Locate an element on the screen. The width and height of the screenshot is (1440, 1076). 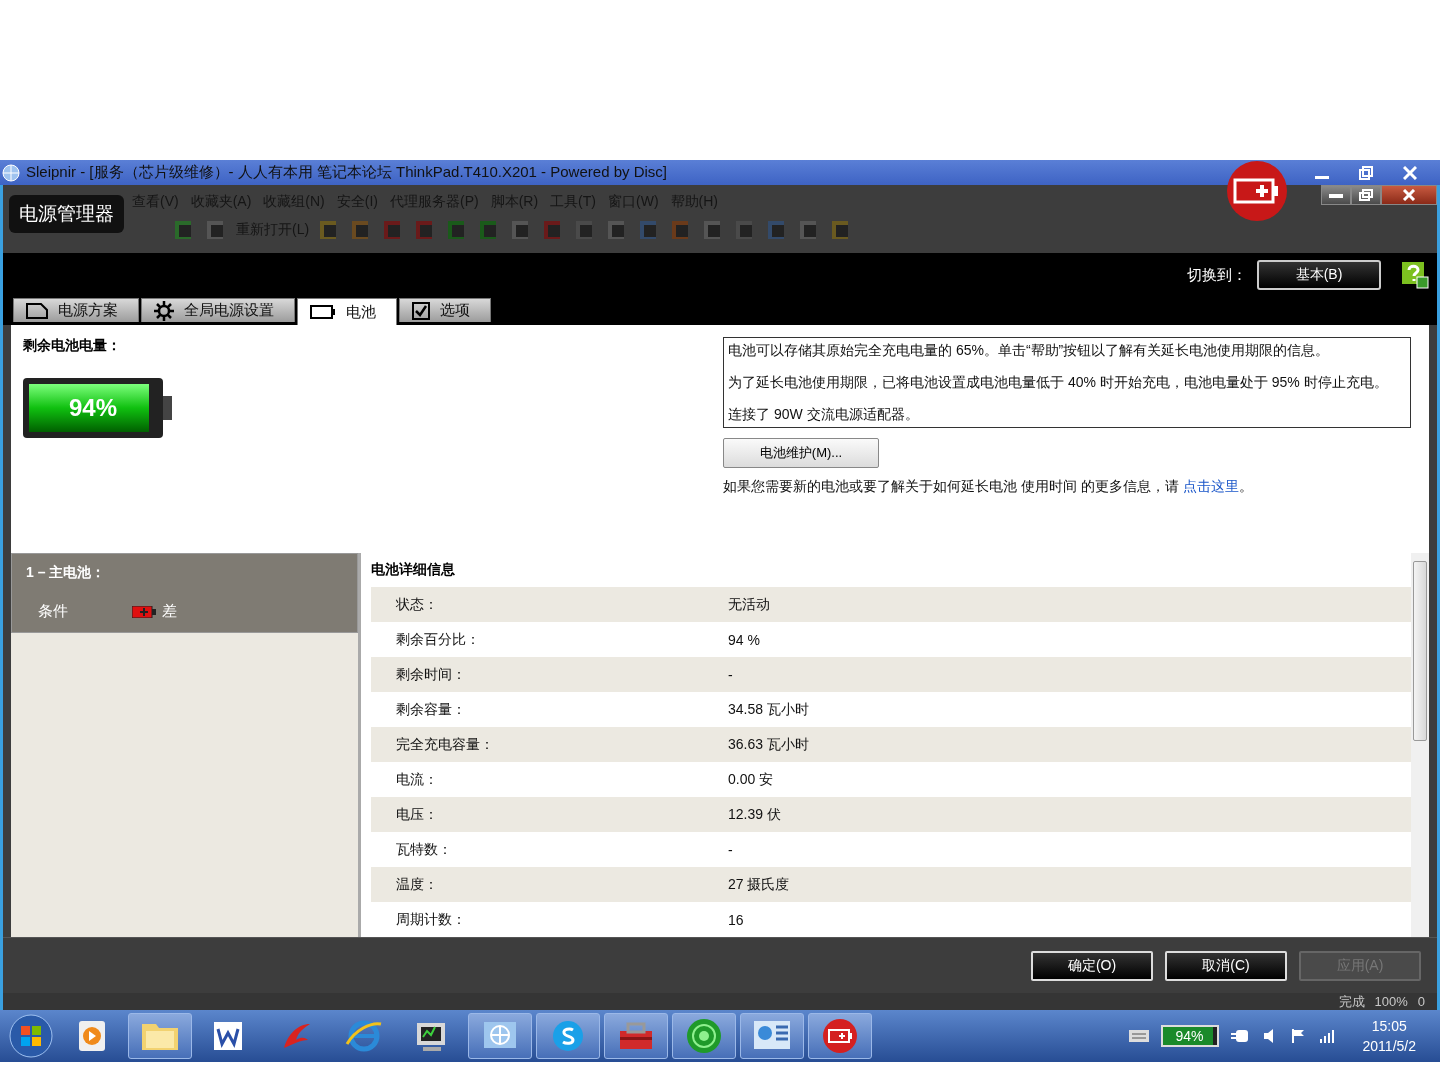
play-icon is located at coordinates (92, 1036).